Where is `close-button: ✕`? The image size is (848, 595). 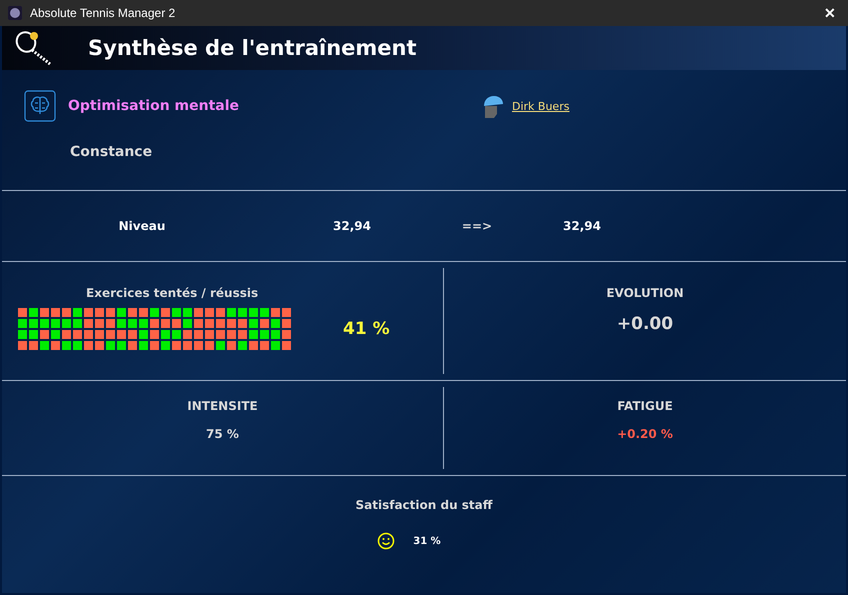
close-button: ✕ is located at coordinates (830, 13).